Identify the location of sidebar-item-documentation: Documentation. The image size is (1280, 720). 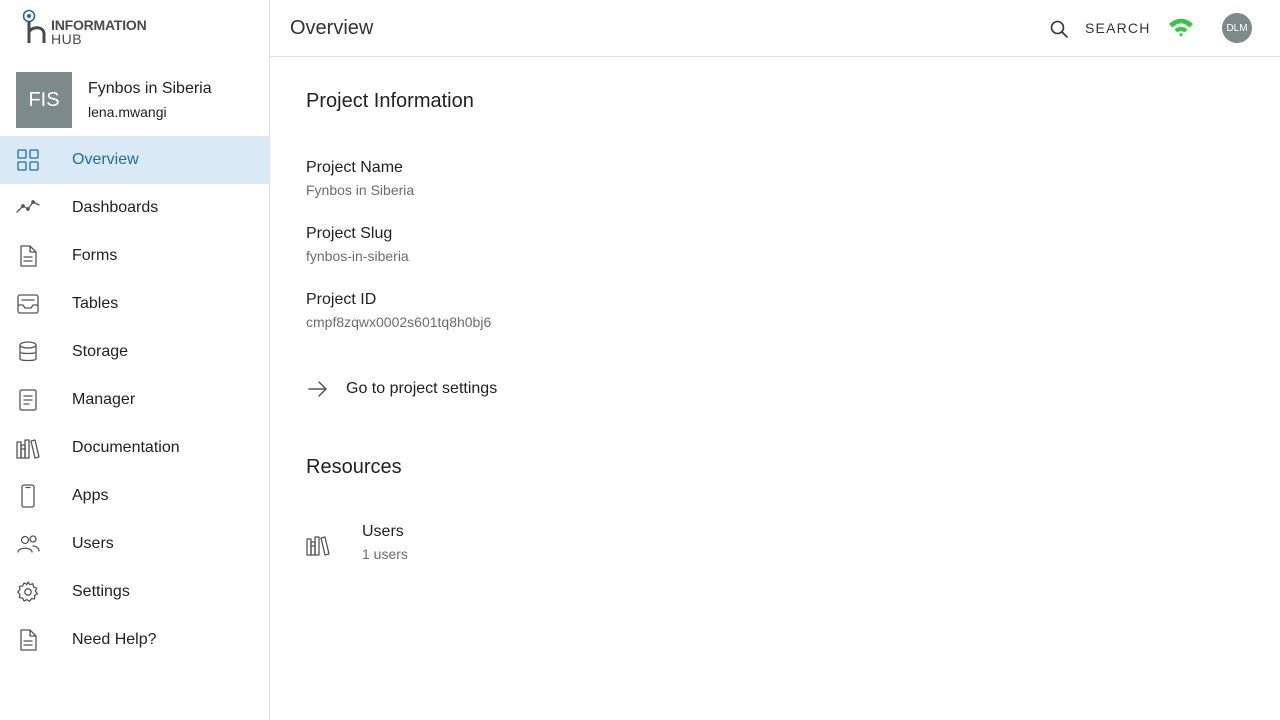
(134, 448).